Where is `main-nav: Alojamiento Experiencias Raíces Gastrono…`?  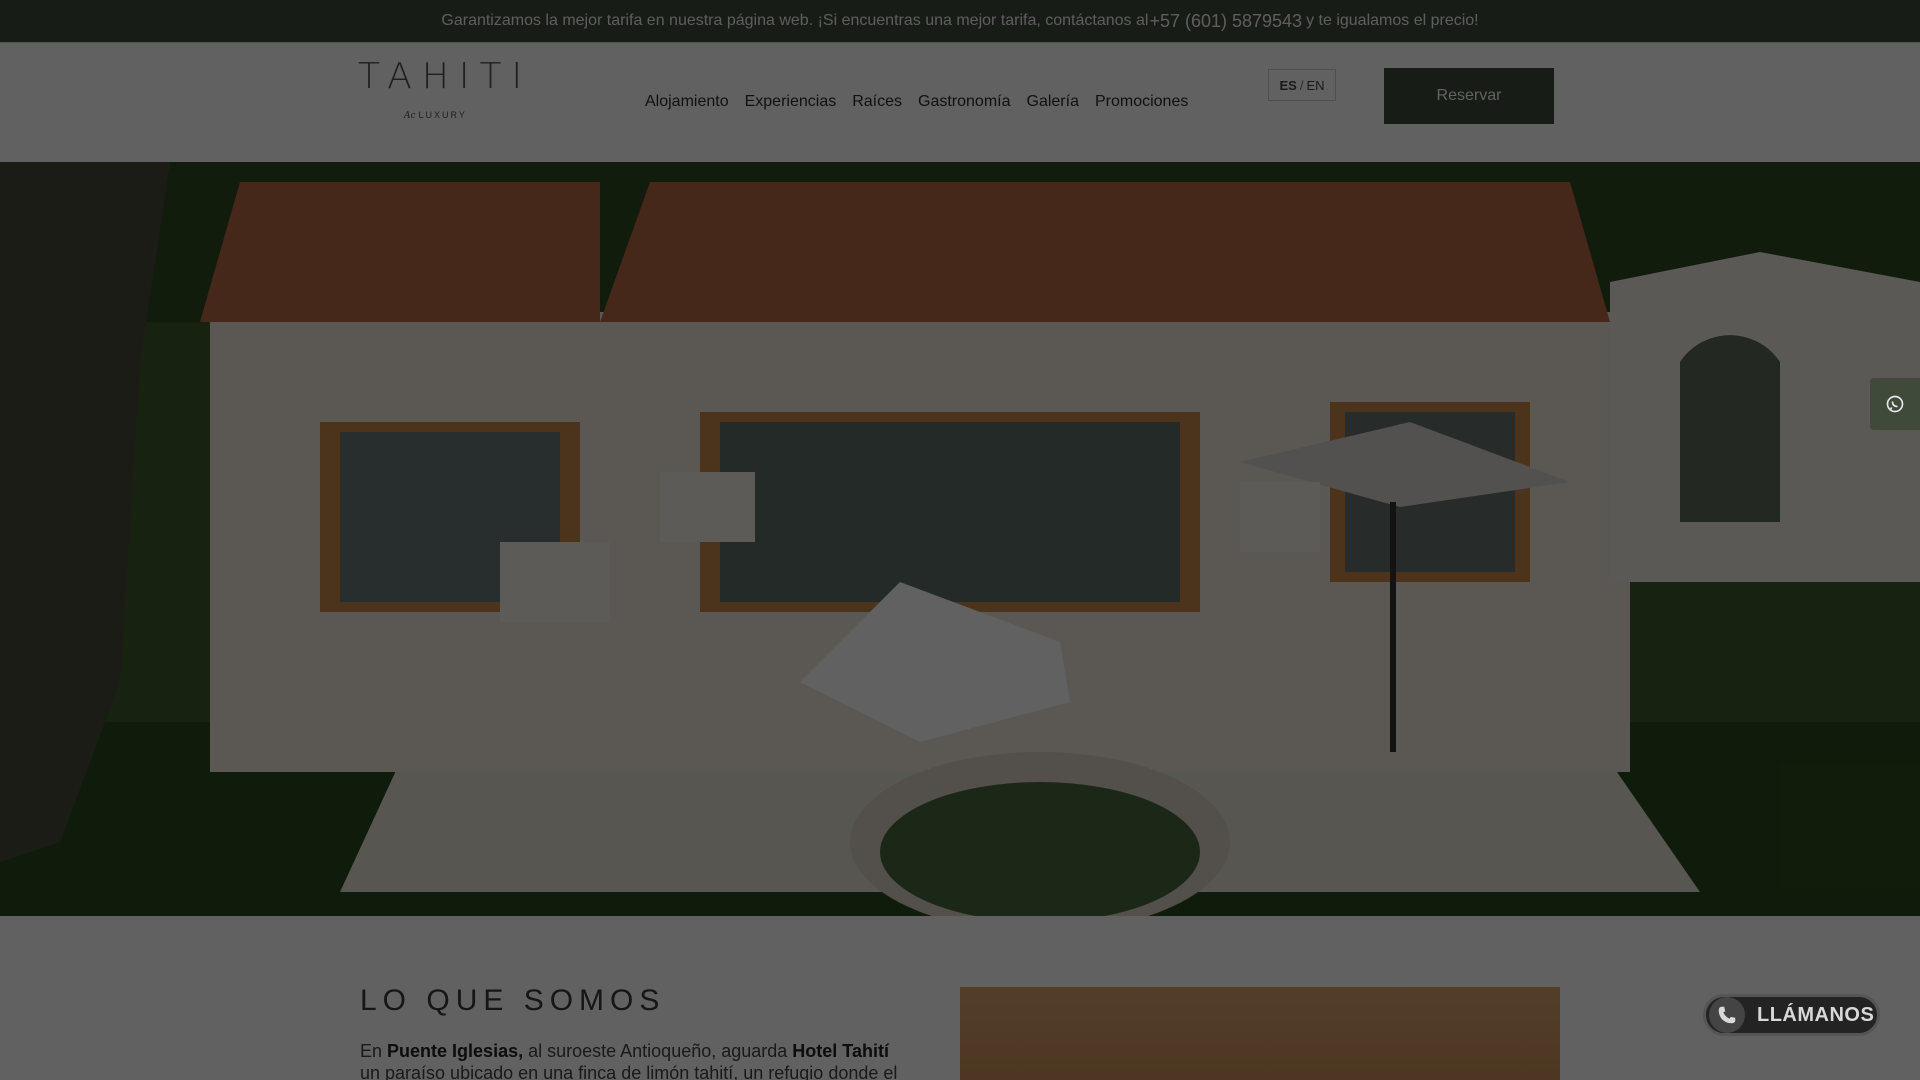 main-nav: Alojamiento Experiencias Raíces Gastrono… is located at coordinates (916, 102).